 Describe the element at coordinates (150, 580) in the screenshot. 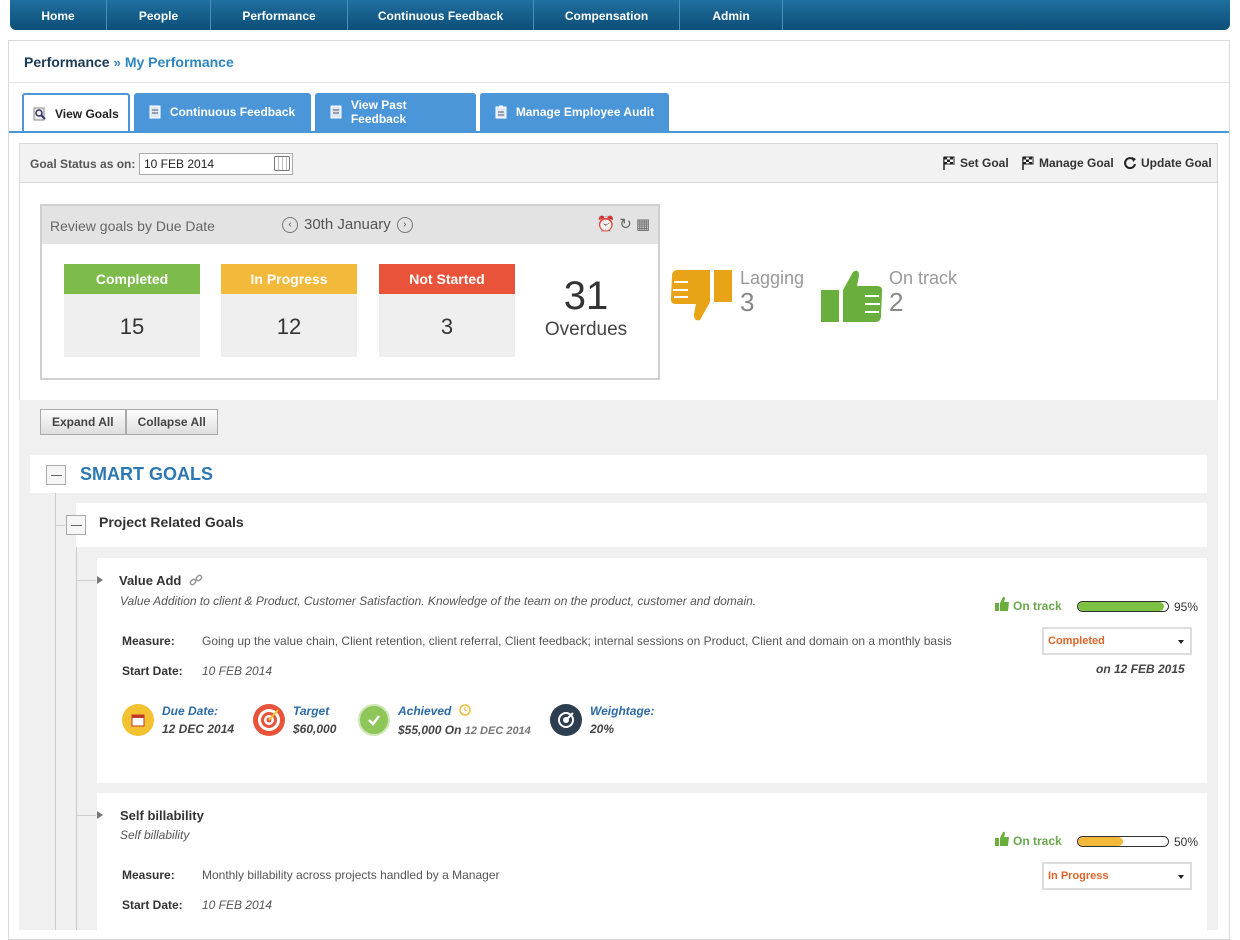

I see `goal-title-text: Value Add` at that location.